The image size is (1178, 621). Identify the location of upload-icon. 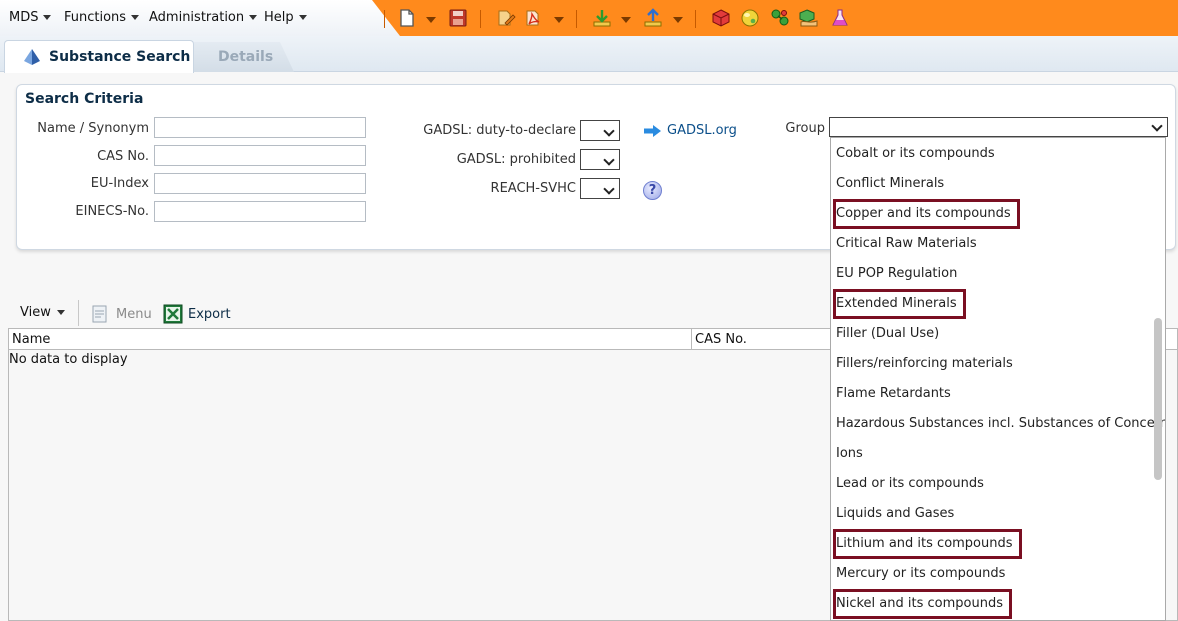
(653, 18).